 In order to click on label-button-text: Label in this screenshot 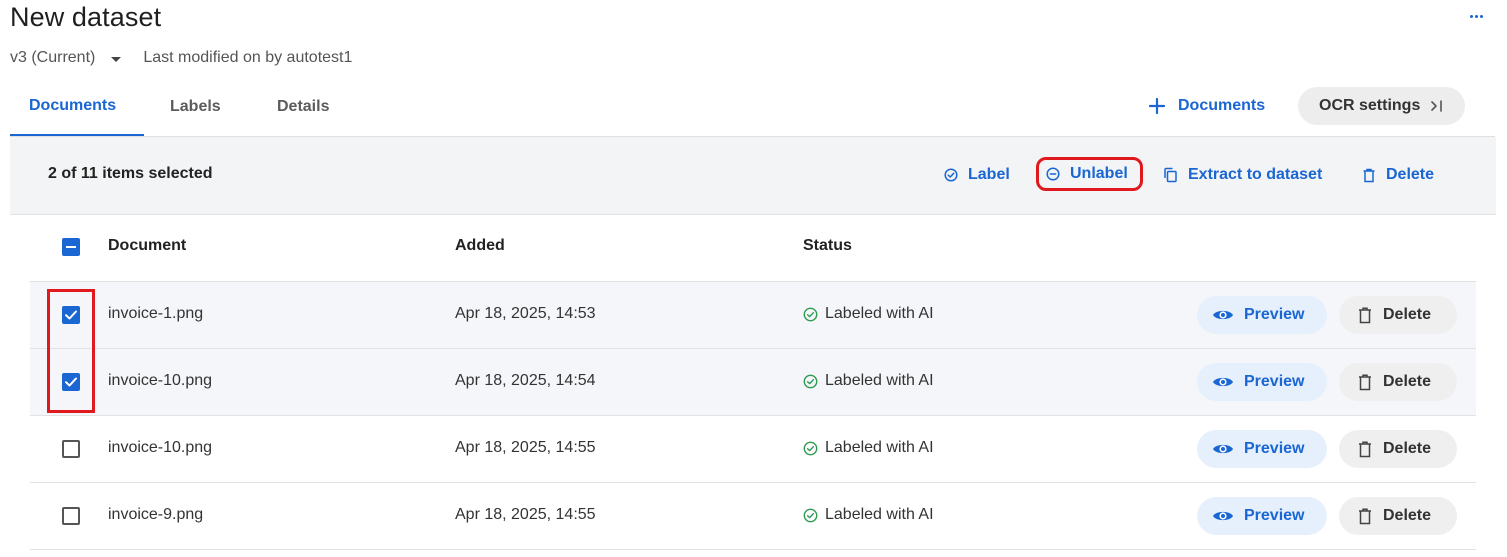, I will do `click(989, 174)`.